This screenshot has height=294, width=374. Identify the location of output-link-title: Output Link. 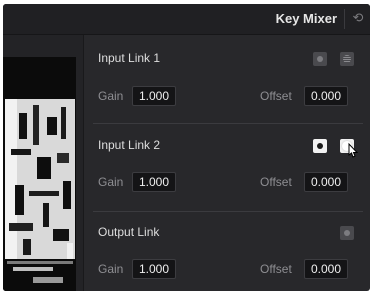
(129, 232).